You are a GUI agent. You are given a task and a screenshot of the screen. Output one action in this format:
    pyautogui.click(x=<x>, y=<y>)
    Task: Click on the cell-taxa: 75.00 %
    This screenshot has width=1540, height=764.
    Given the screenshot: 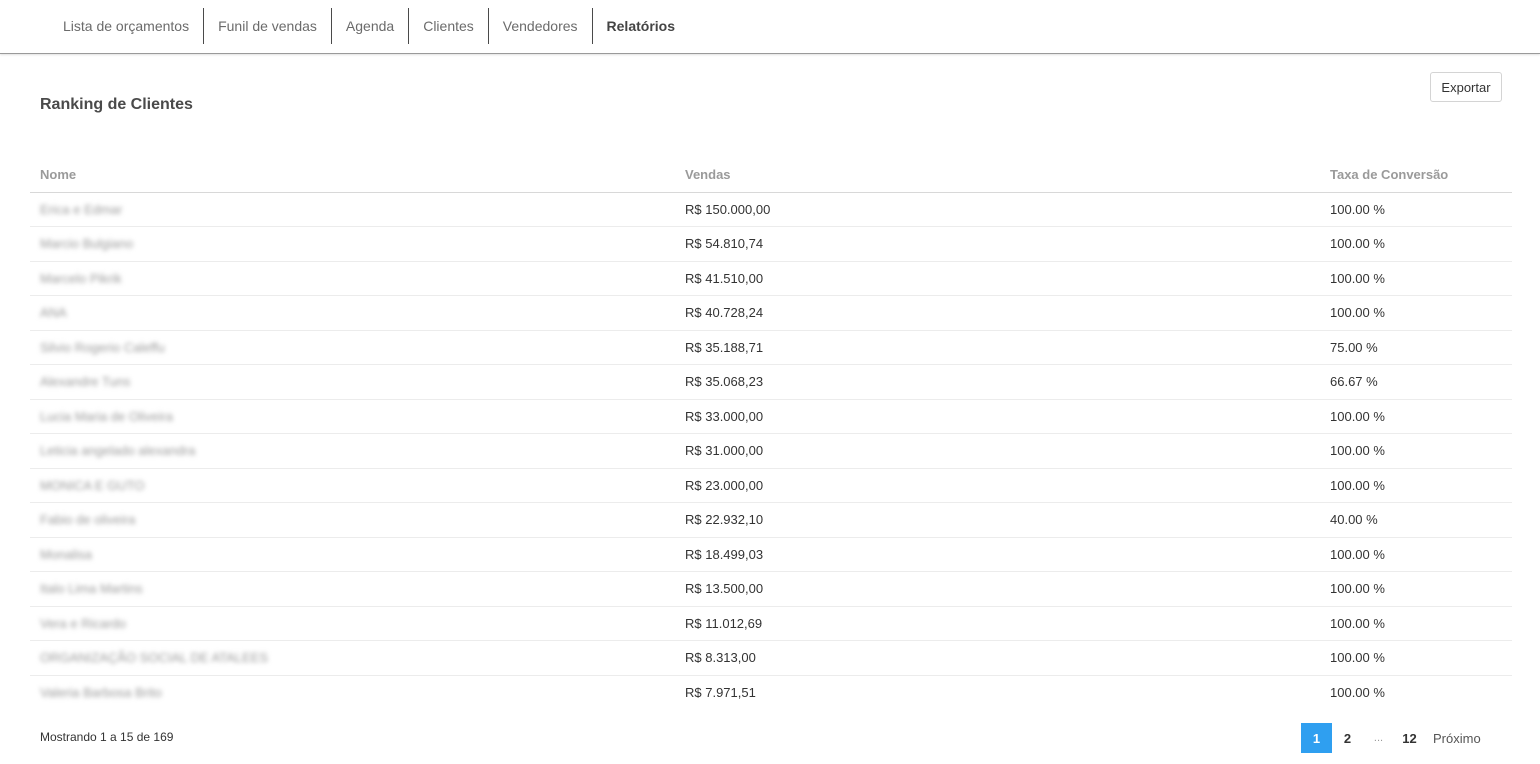 What is the action you would take?
    pyautogui.click(x=1416, y=347)
    